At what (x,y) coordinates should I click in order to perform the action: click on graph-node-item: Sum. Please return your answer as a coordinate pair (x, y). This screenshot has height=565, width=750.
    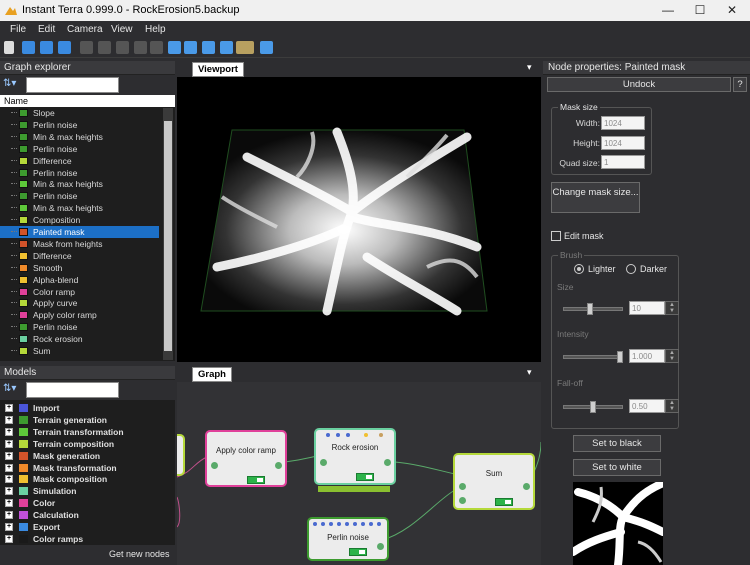
    Looking at the image, I should click on (79, 351).